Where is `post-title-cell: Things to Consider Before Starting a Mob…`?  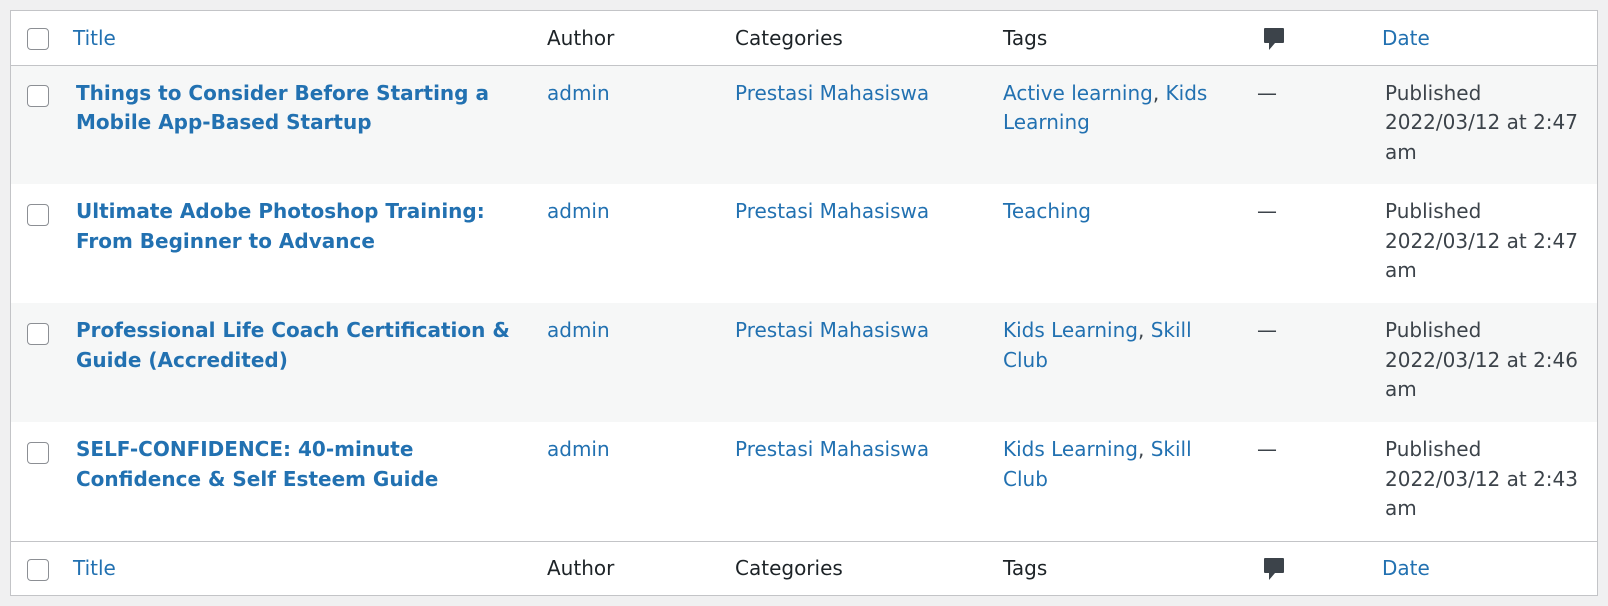 post-title-cell: Things to Consider Before Starting a Mob… is located at coordinates (300, 124).